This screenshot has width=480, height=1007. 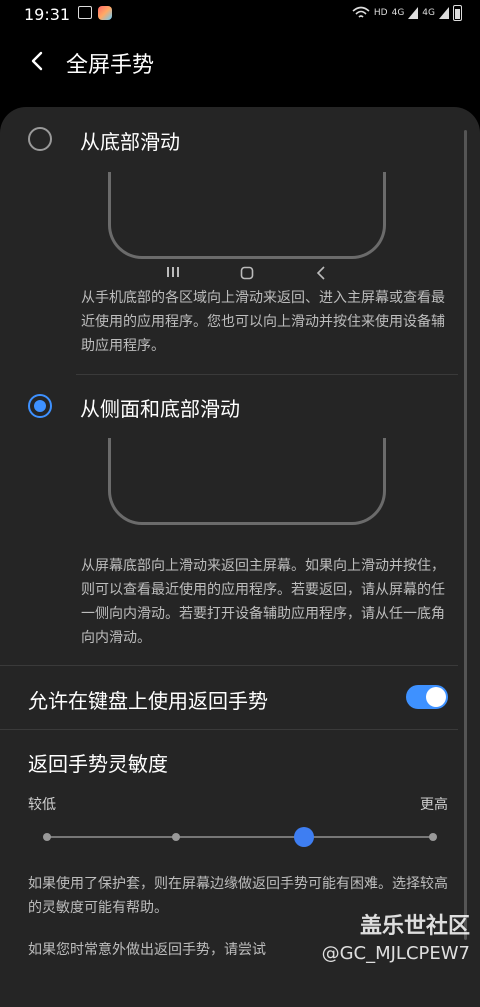 What do you see at coordinates (247, 215) in the screenshot?
I see `phone-illustration-bottom` at bounding box center [247, 215].